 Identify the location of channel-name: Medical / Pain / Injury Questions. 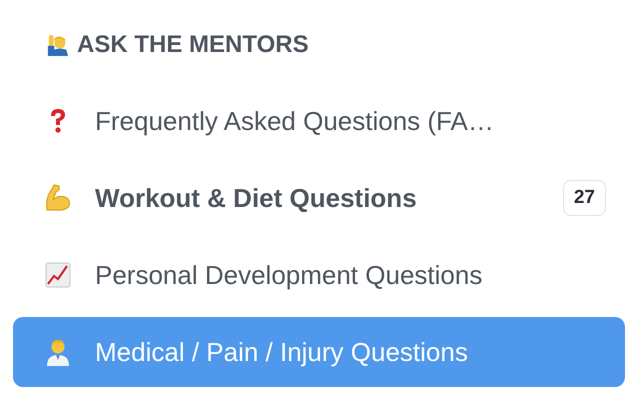
(281, 352).